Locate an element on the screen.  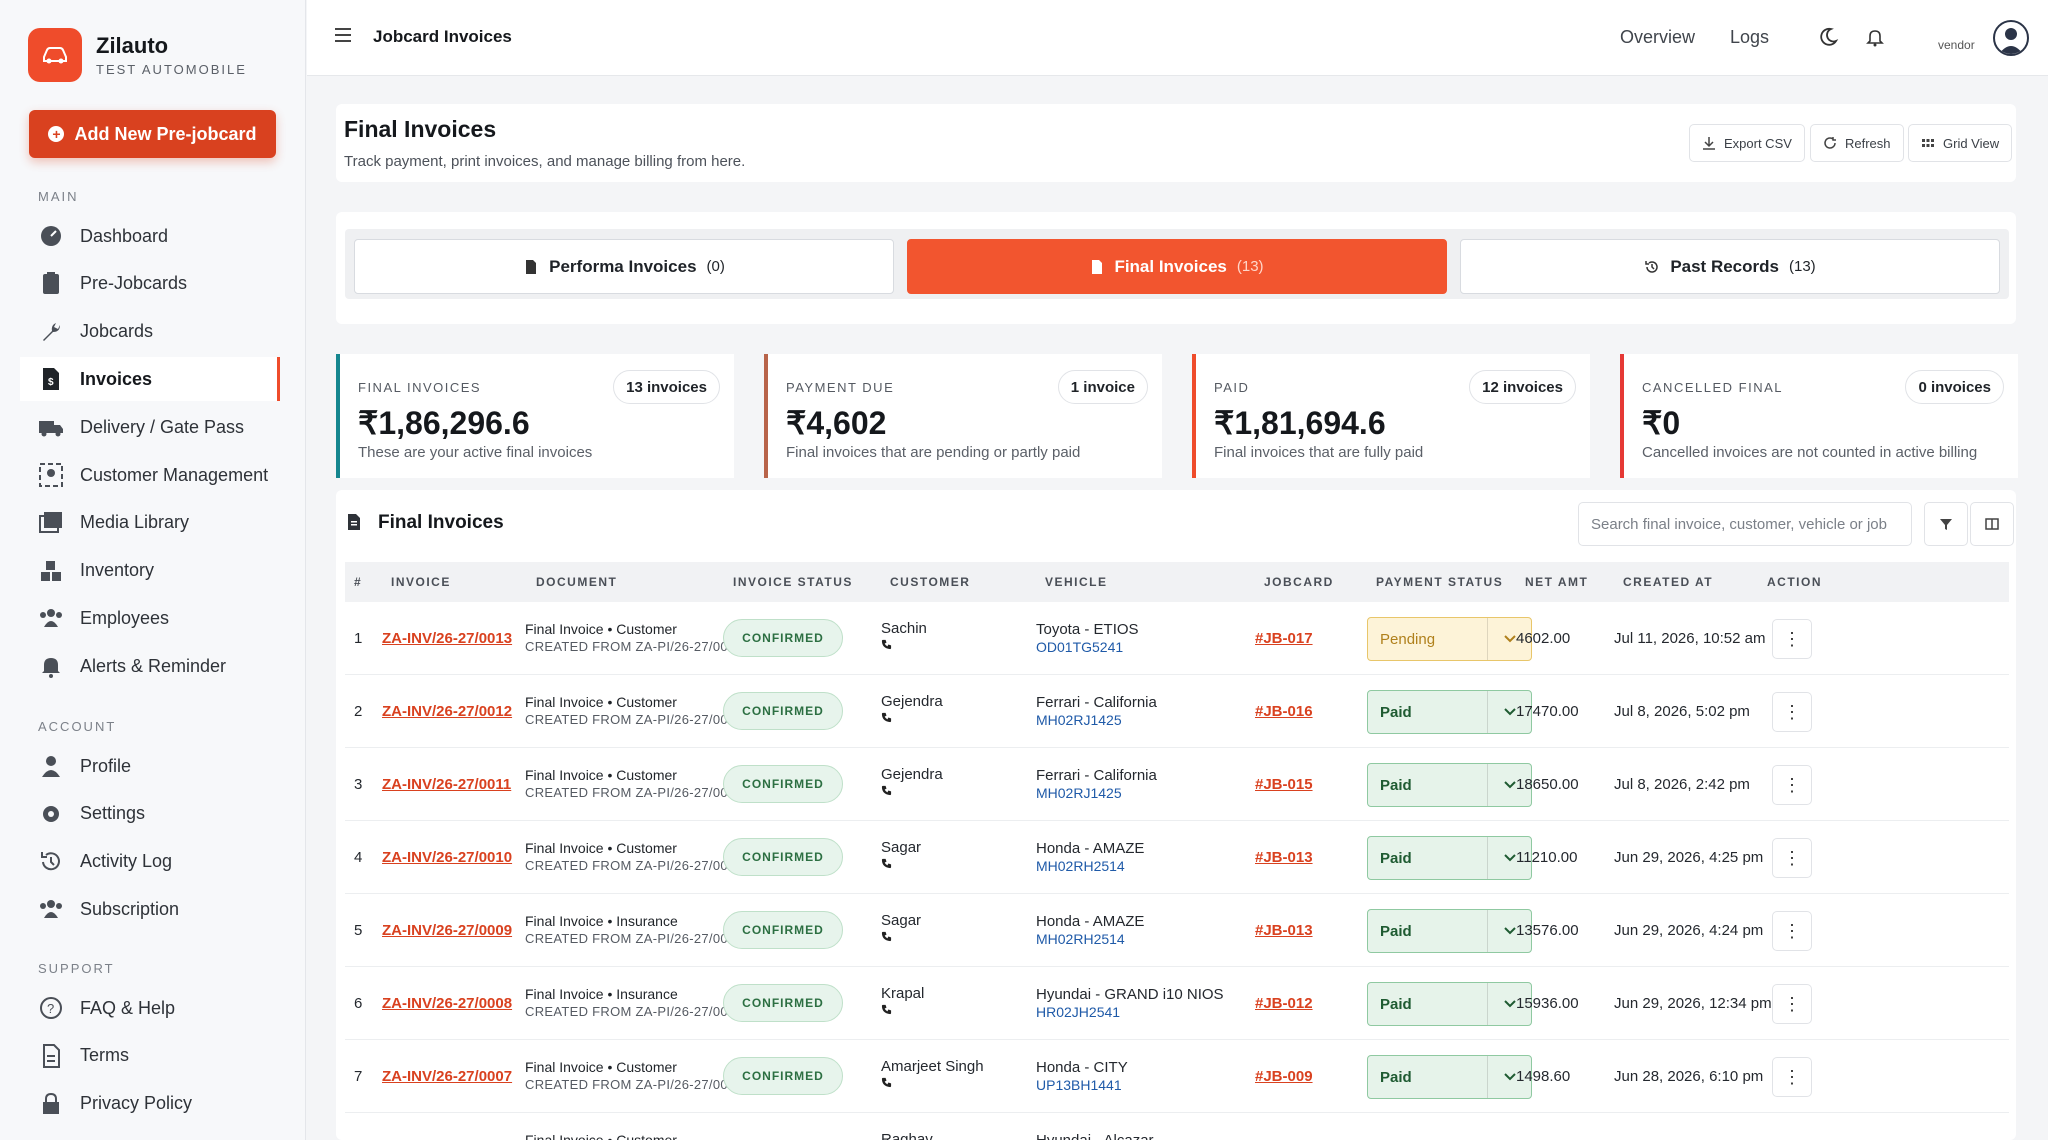
created-at: Jun 29, 2026, 12:34 pm is located at coordinates (1693, 1003).